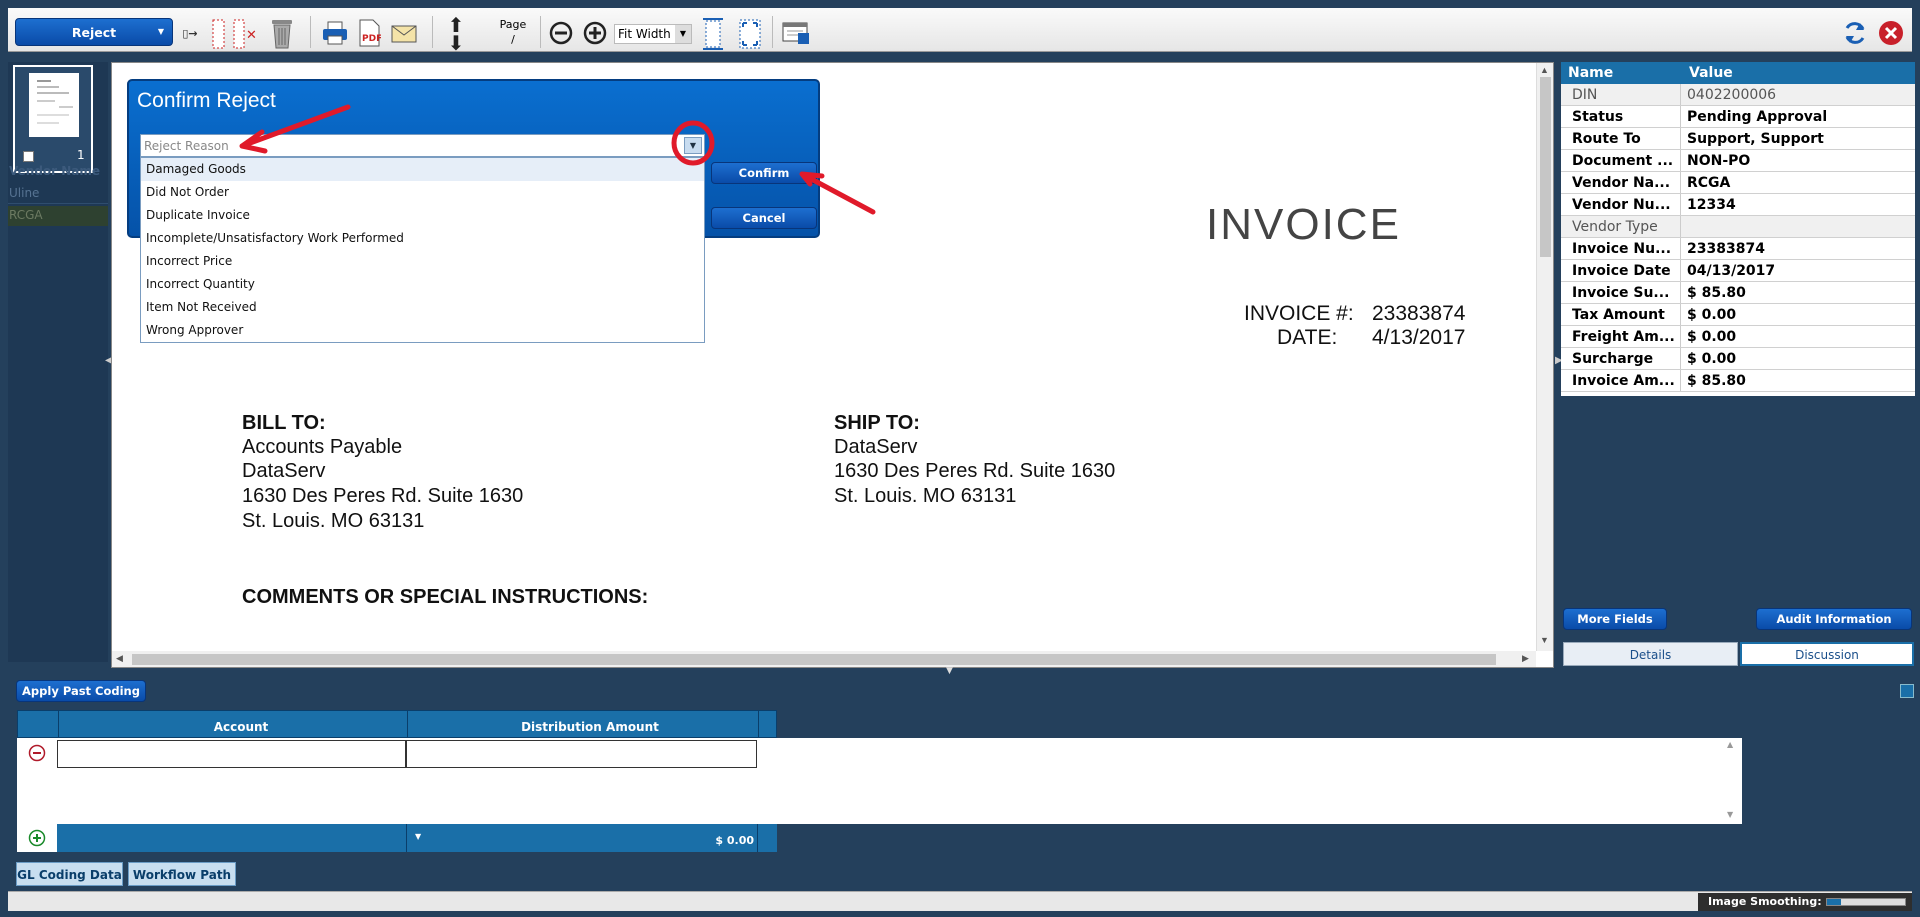  Describe the element at coordinates (81, 691) in the screenshot. I see `apply-past-coding-button: Apply Past Coding` at that location.